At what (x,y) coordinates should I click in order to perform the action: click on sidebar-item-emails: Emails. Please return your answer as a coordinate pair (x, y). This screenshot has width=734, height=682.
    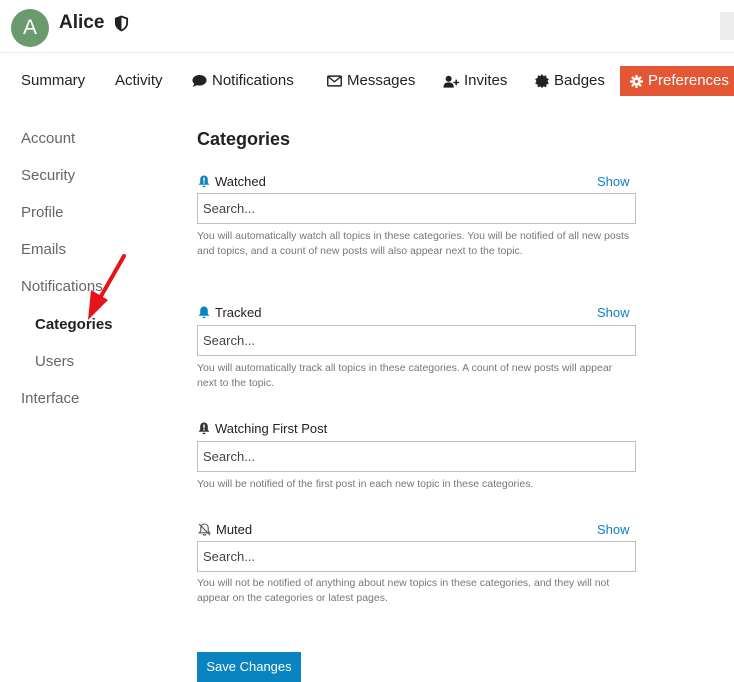
    Looking at the image, I should click on (43, 249).